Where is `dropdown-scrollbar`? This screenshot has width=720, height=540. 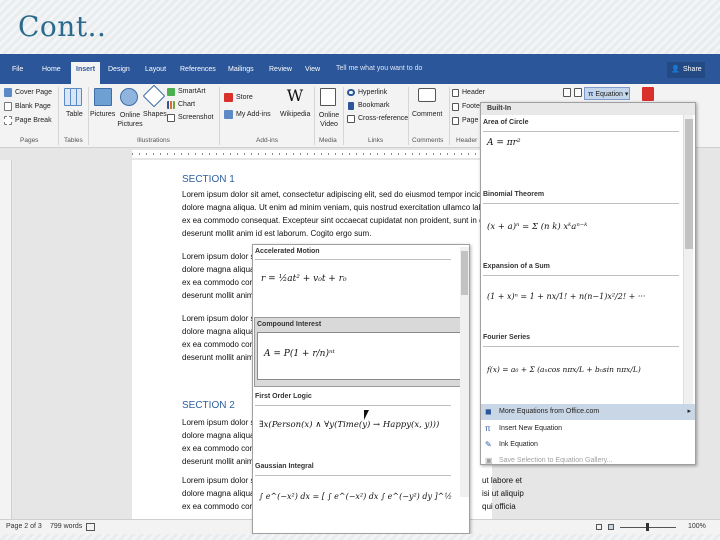 dropdown-scrollbar is located at coordinates (688, 260).